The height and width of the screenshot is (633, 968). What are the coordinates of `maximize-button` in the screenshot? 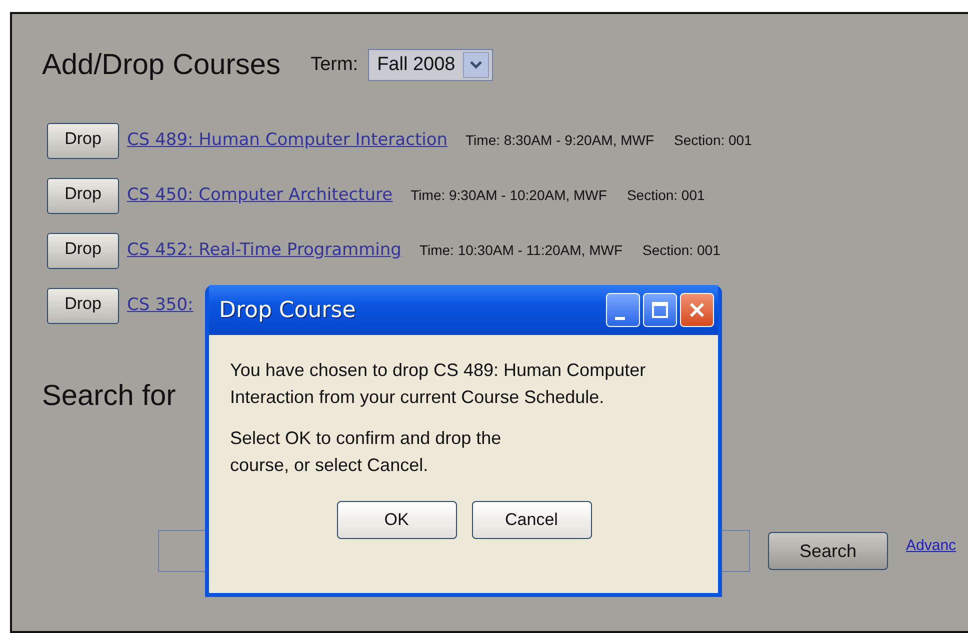 It's located at (660, 310).